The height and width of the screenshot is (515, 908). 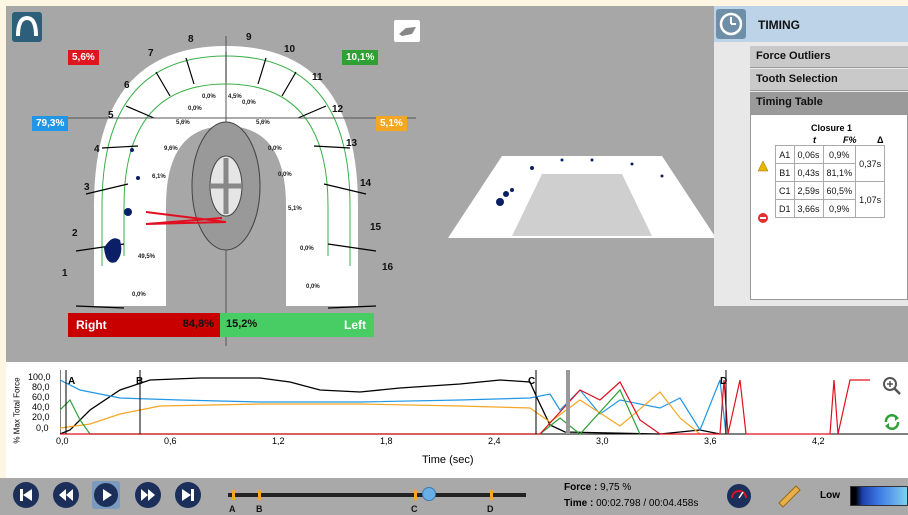 What do you see at coordinates (26, 495) in the screenshot?
I see `skip-start-button` at bounding box center [26, 495].